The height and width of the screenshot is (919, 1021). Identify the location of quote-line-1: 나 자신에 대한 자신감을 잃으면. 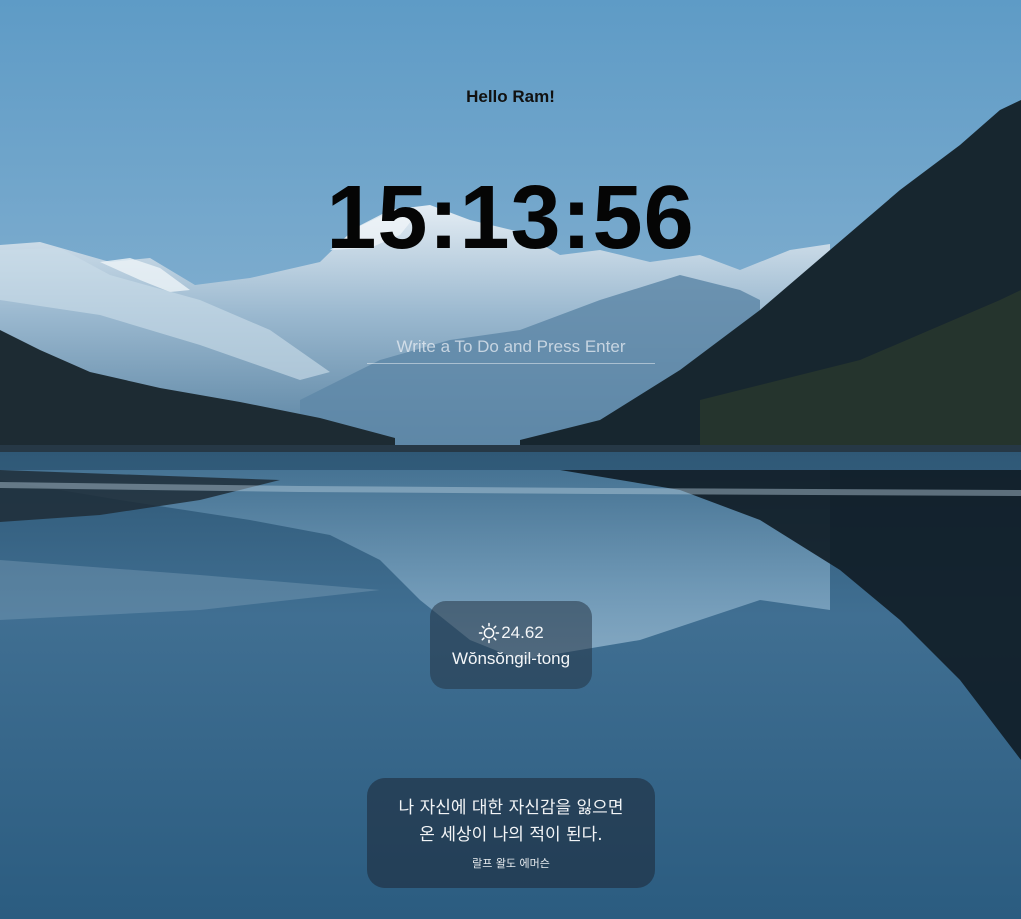
(511, 808).